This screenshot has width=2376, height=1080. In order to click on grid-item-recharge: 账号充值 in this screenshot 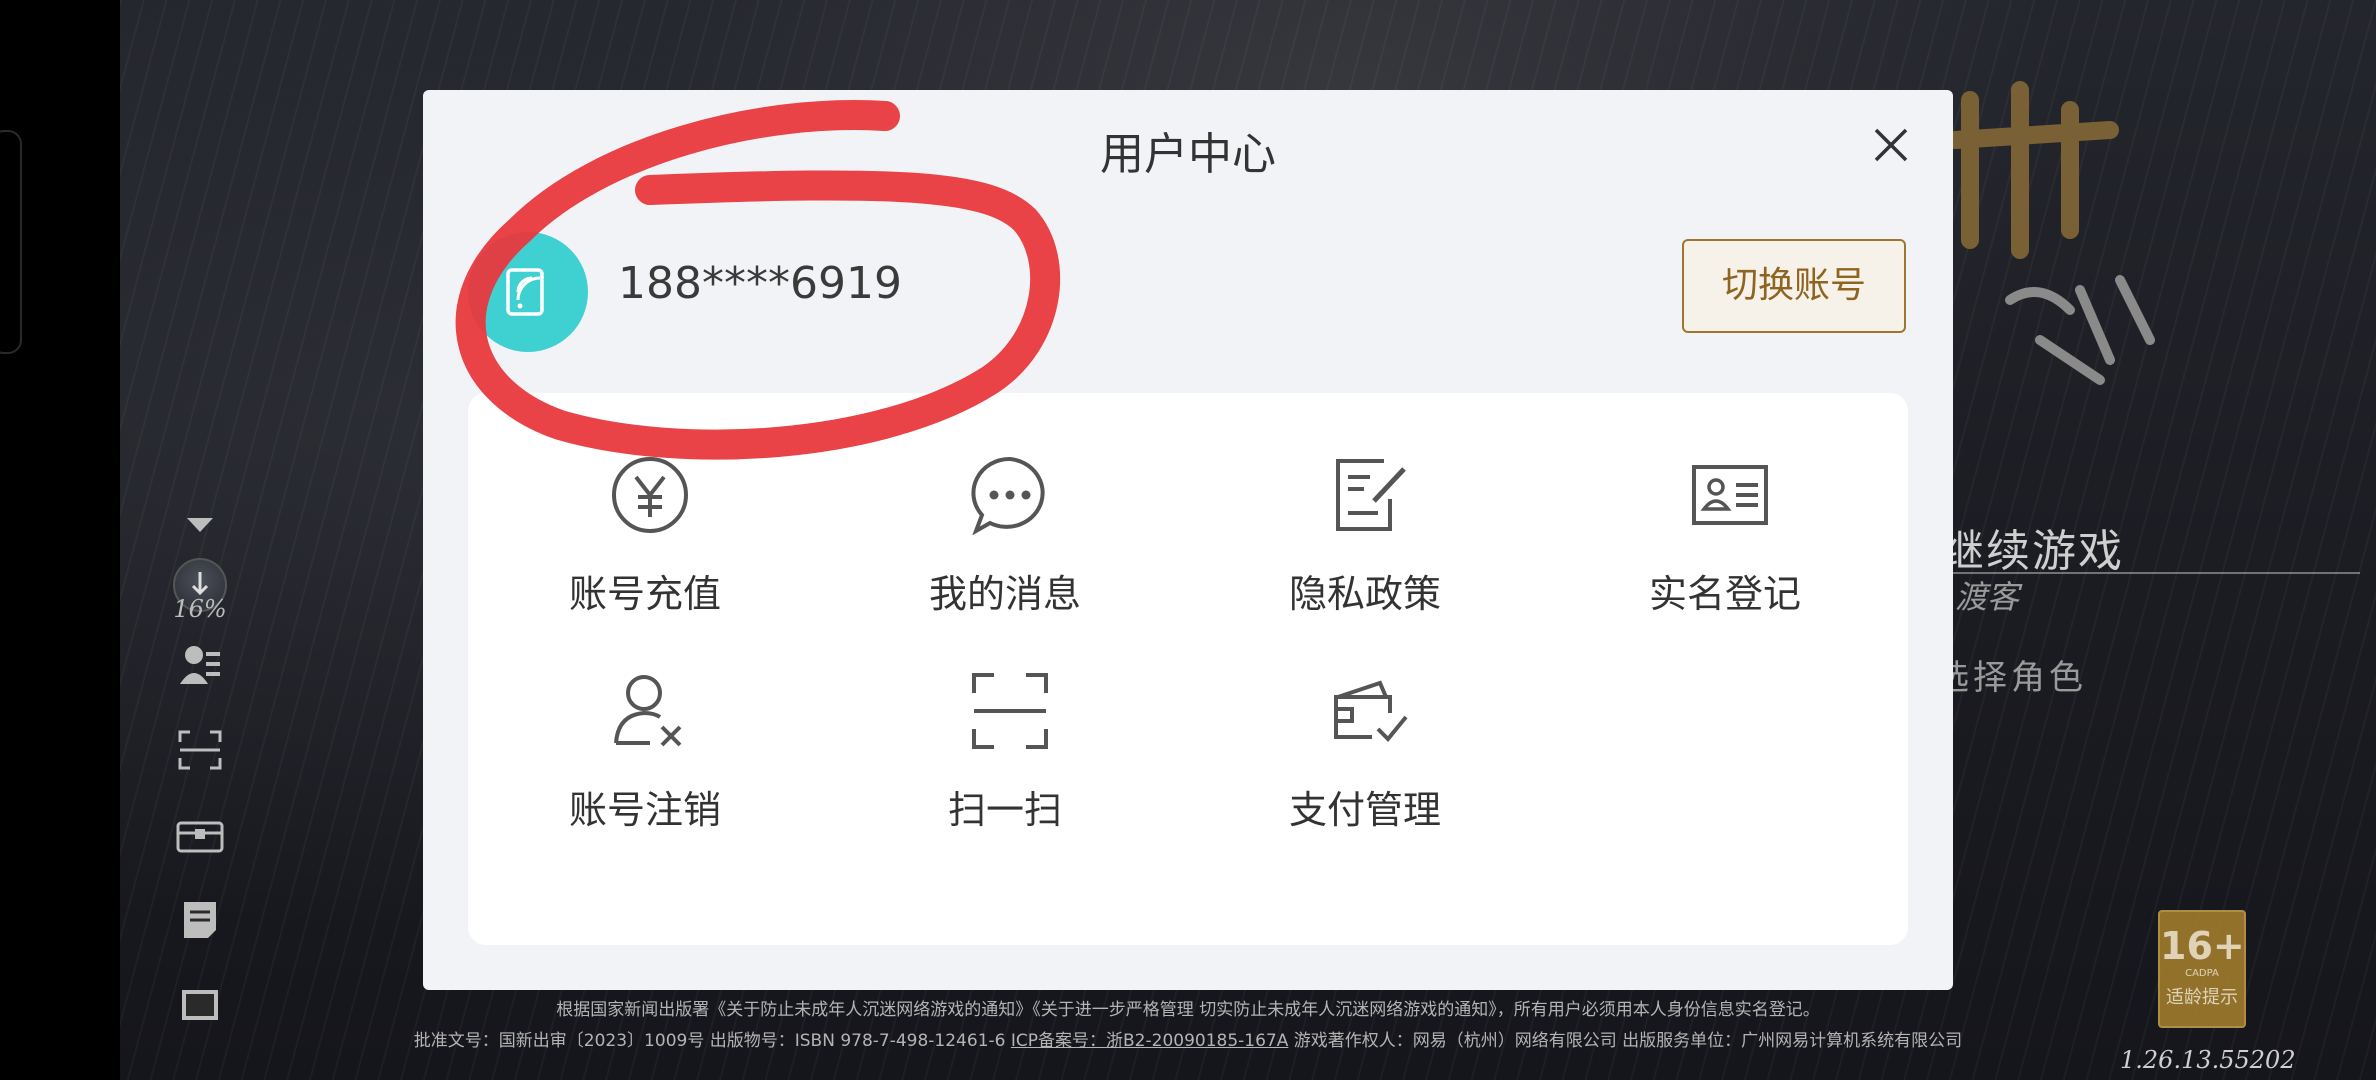, I will do `click(645, 545)`.